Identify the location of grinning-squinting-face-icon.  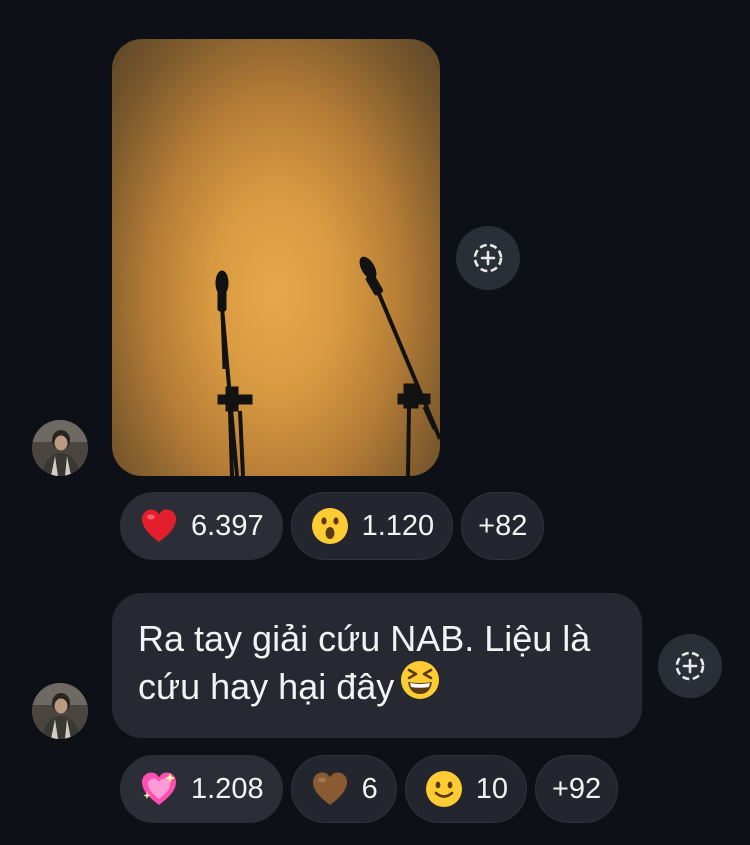
(420, 686).